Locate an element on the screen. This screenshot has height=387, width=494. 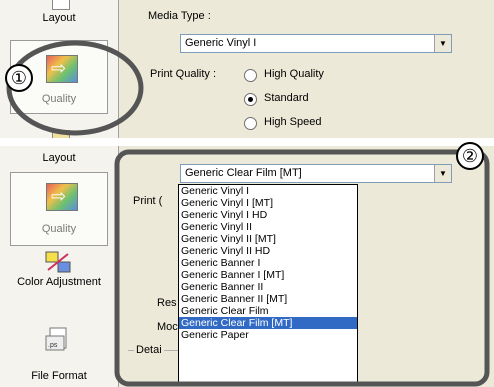
callout-number-2: ② is located at coordinates (470, 156).